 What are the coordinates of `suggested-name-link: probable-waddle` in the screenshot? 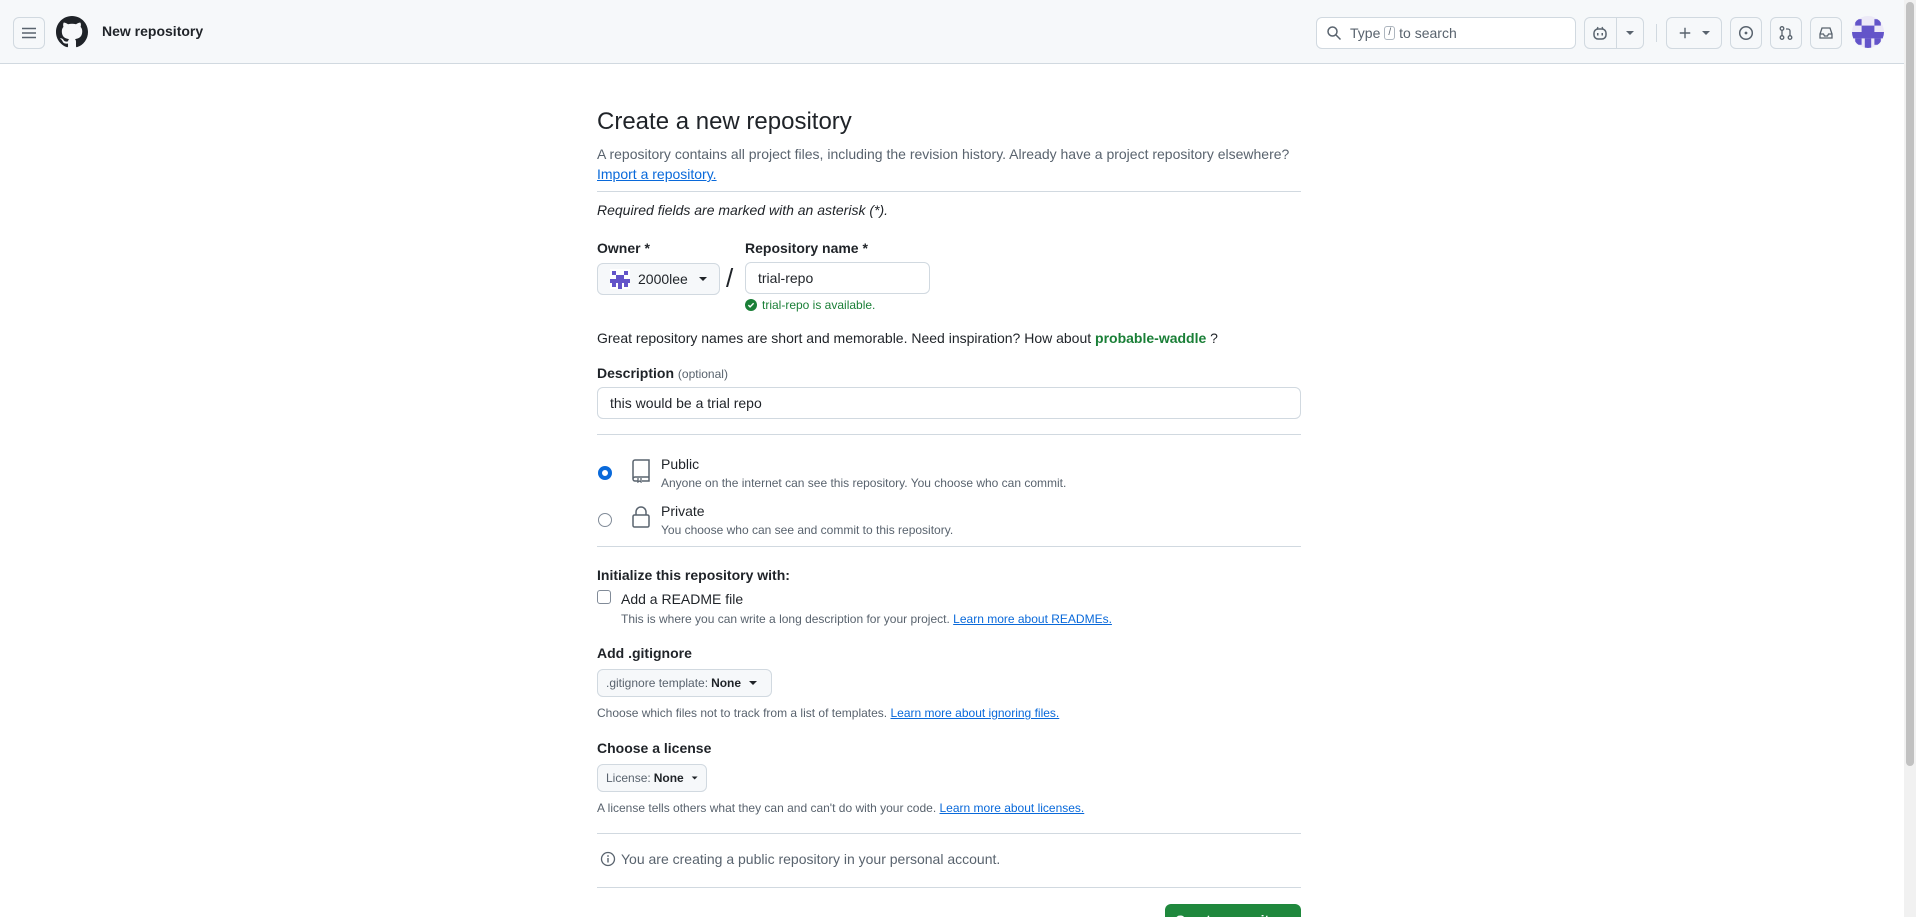 It's located at (1150, 338).